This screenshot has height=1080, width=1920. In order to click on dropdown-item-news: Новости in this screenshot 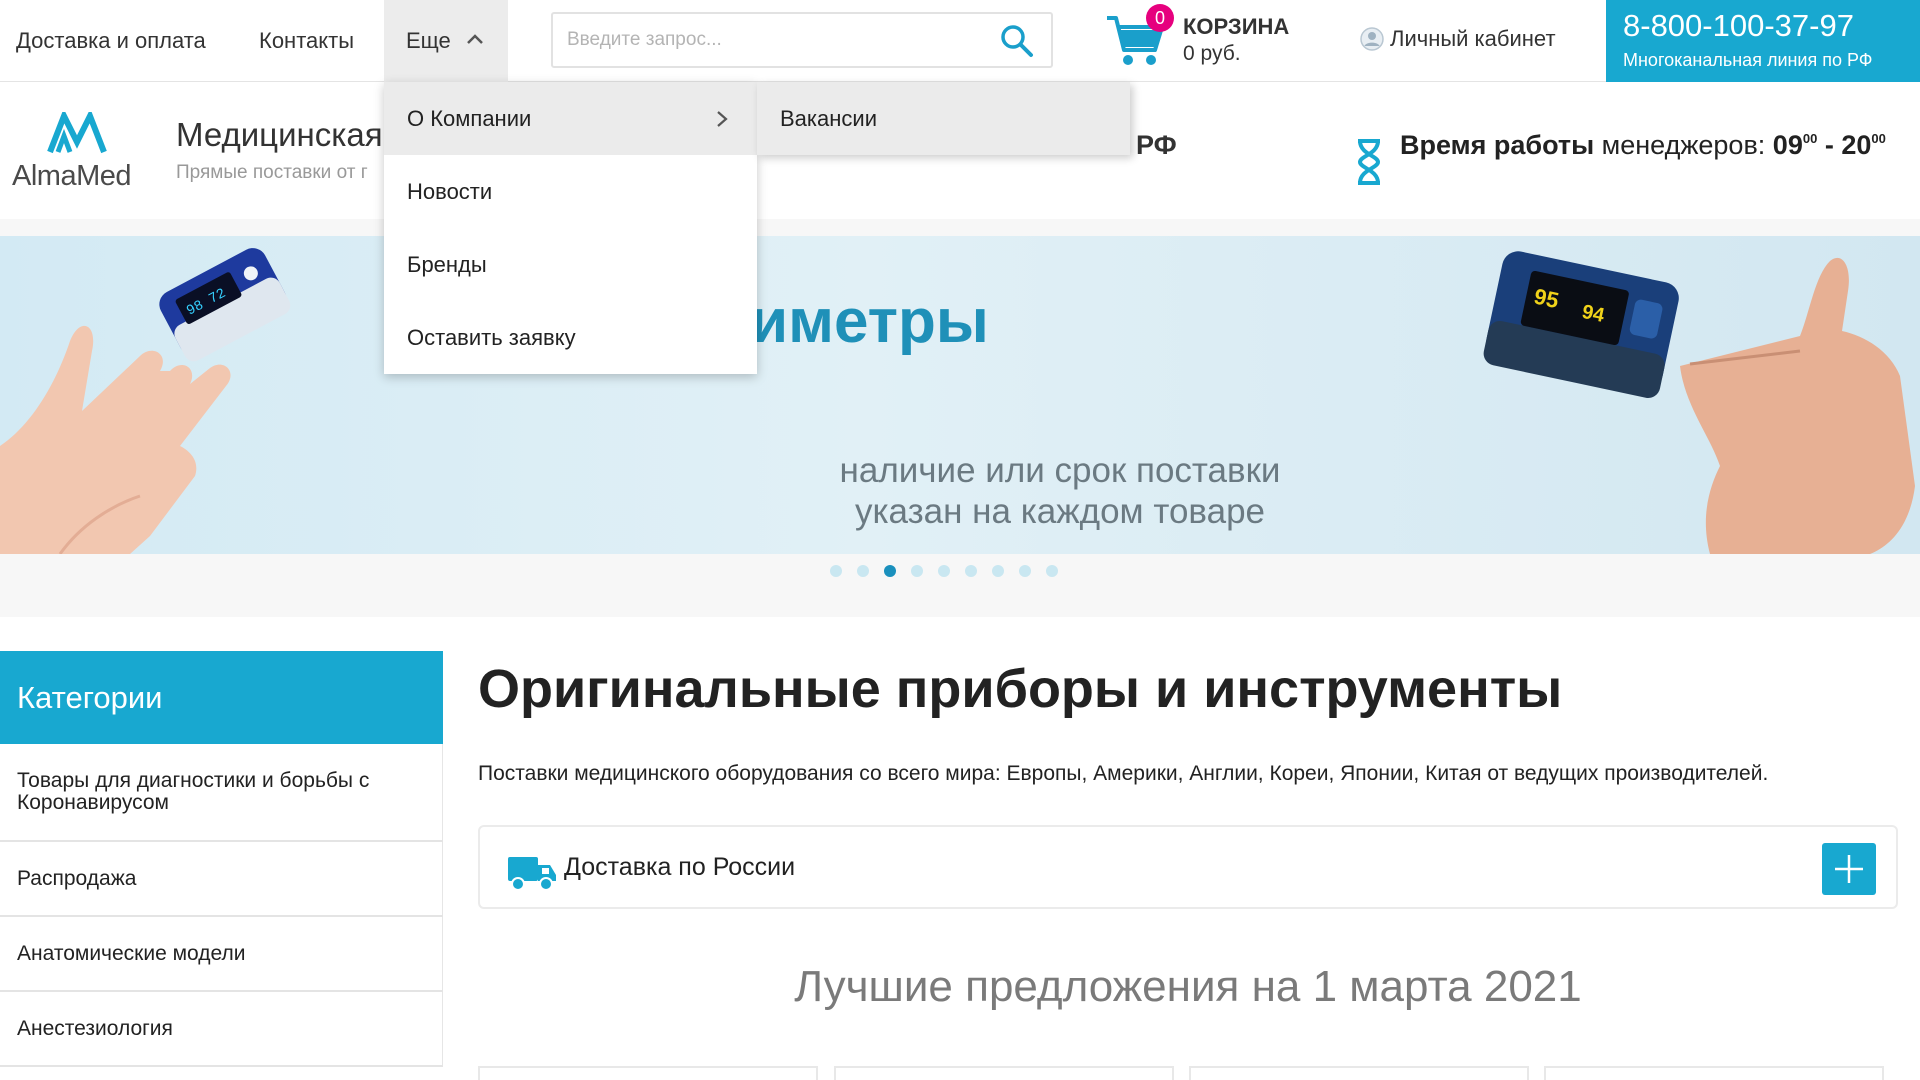, I will do `click(570, 191)`.